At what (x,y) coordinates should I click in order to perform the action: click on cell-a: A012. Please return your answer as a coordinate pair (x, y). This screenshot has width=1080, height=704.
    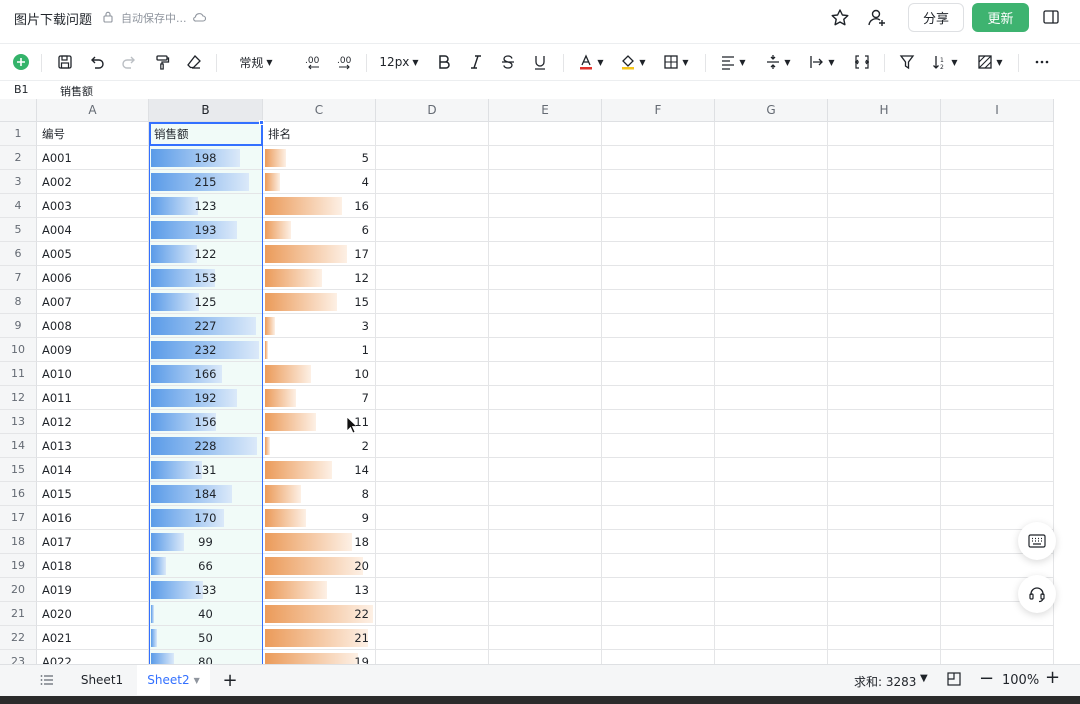
    Looking at the image, I should click on (93, 422).